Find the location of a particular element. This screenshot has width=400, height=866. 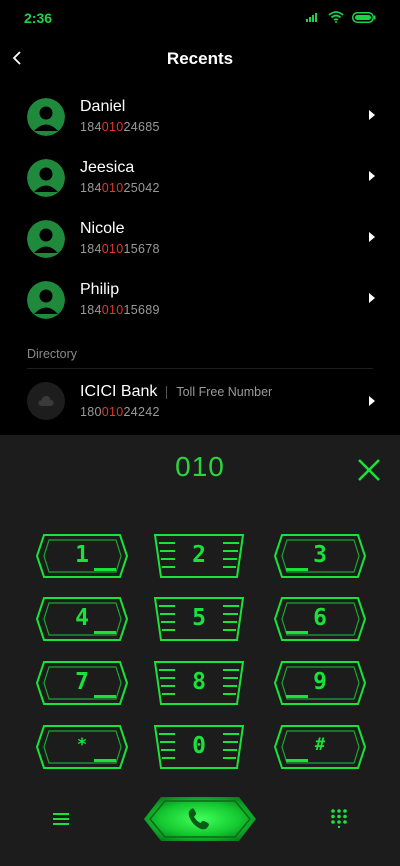

key-1: 1 is located at coordinates (82, 556).